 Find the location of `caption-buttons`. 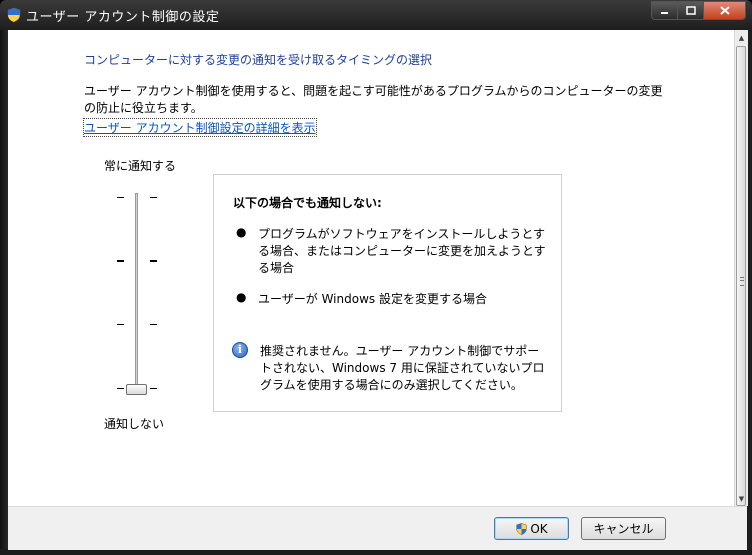

caption-buttons is located at coordinates (698, 10).